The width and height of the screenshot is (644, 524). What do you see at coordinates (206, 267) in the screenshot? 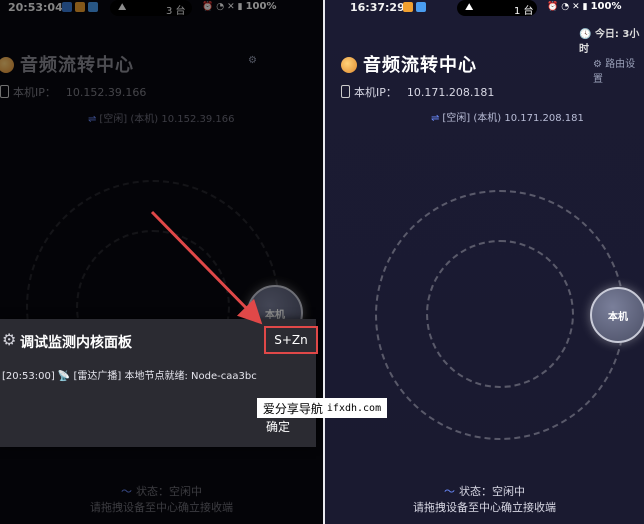
I see `annotation-arrow` at bounding box center [206, 267].